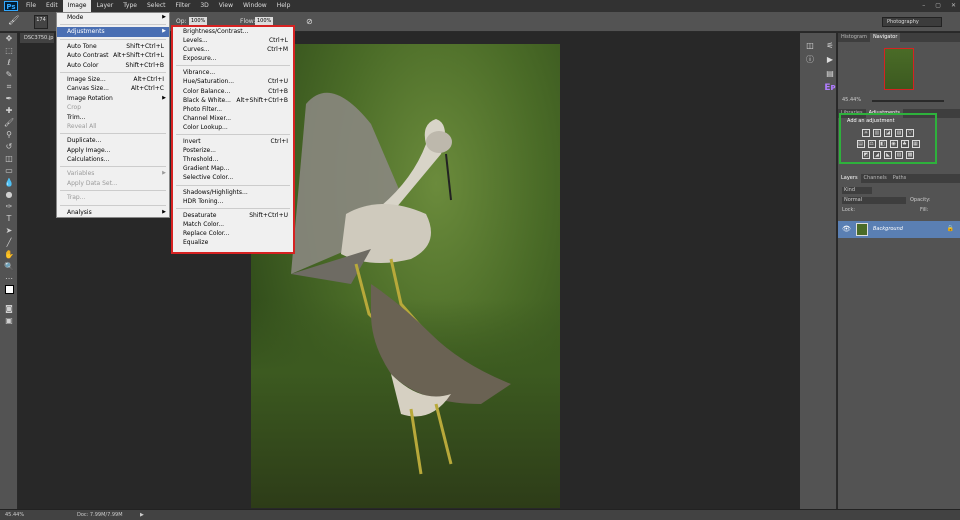 The width and height of the screenshot is (960, 520). What do you see at coordinates (9, 321) in the screenshot?
I see `screen-mode-icon: ▣` at bounding box center [9, 321].